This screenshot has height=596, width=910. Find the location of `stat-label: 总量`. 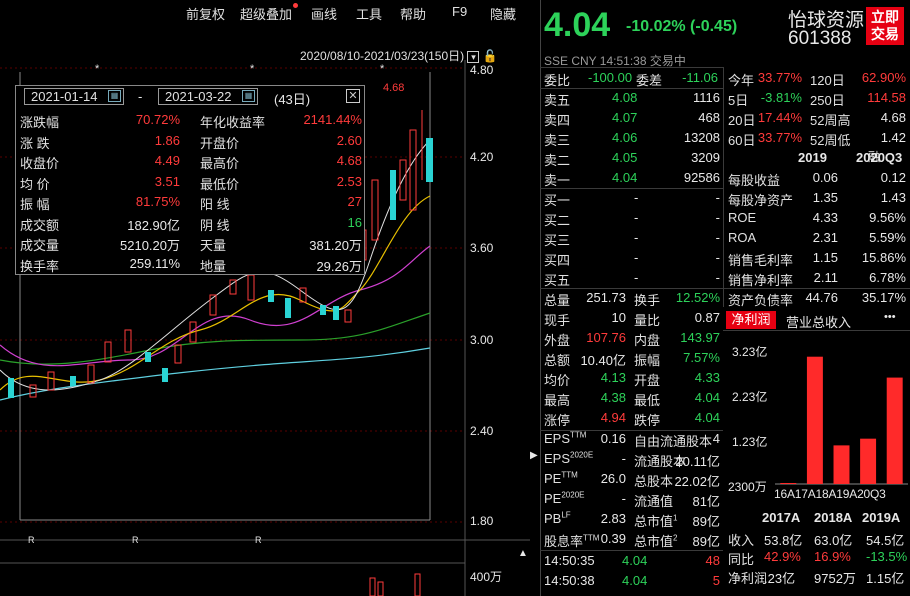

stat-label: 总量 is located at coordinates (557, 300).